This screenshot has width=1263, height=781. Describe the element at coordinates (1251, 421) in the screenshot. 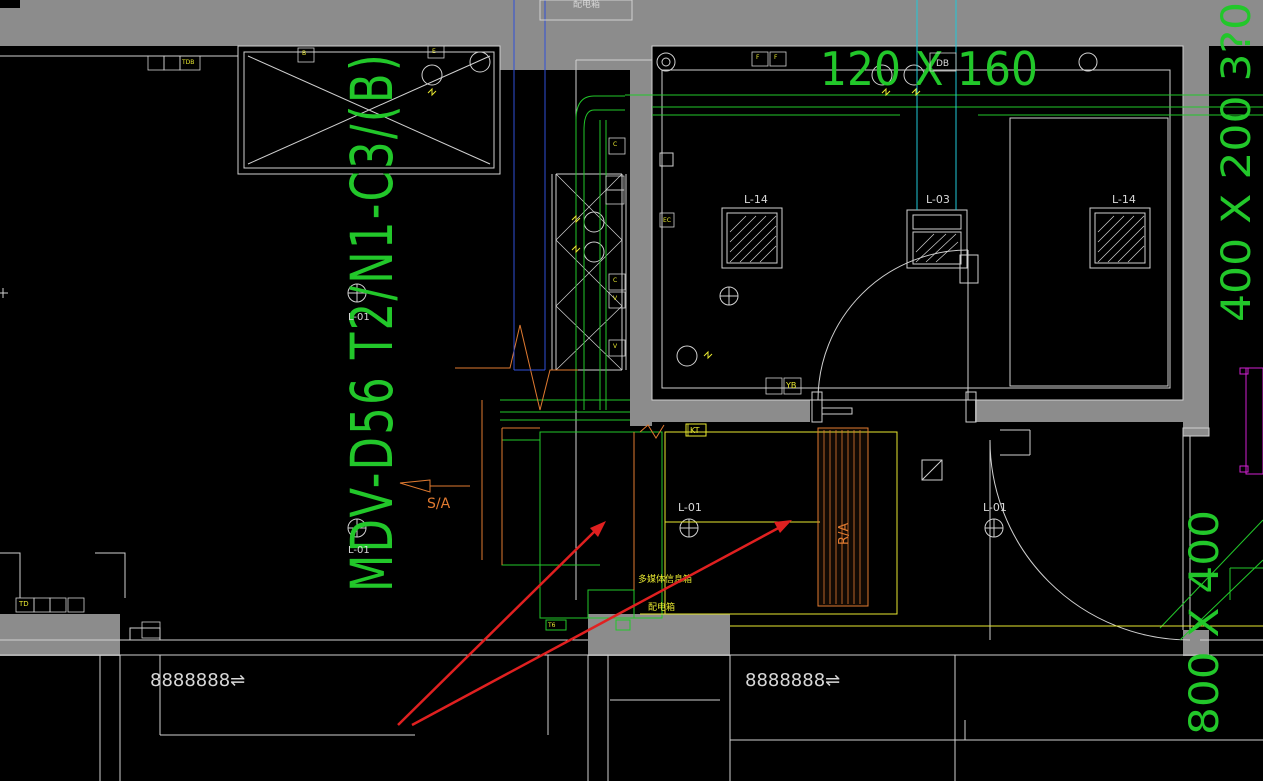

I see `magenta-element` at that location.